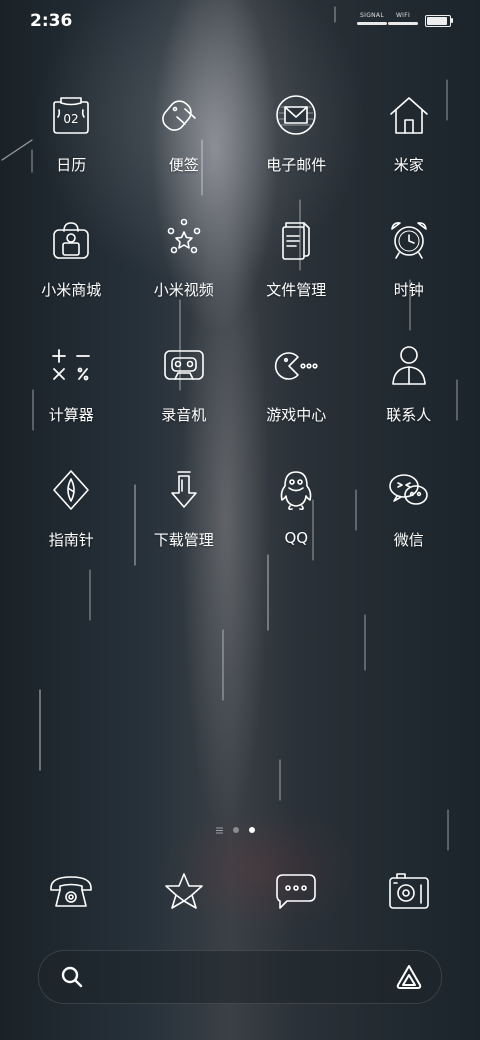 This screenshot has height=1040, width=480. I want to click on signal-label: SIGNAL, so click(372, 15).